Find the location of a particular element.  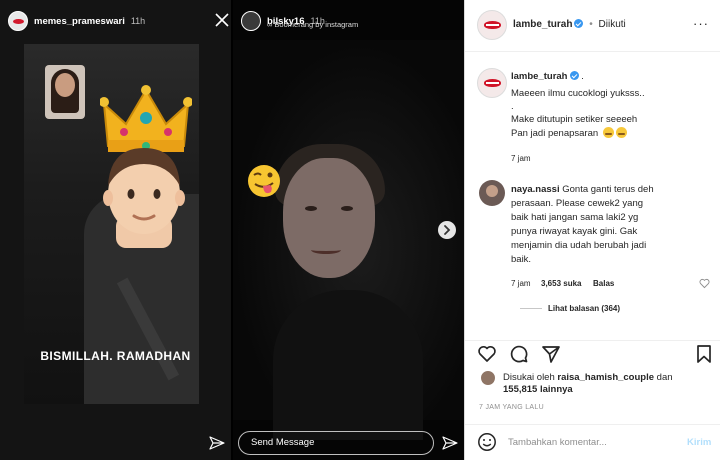

boomerang-label: ∞ Boomerang by instagram is located at coordinates (313, 24).